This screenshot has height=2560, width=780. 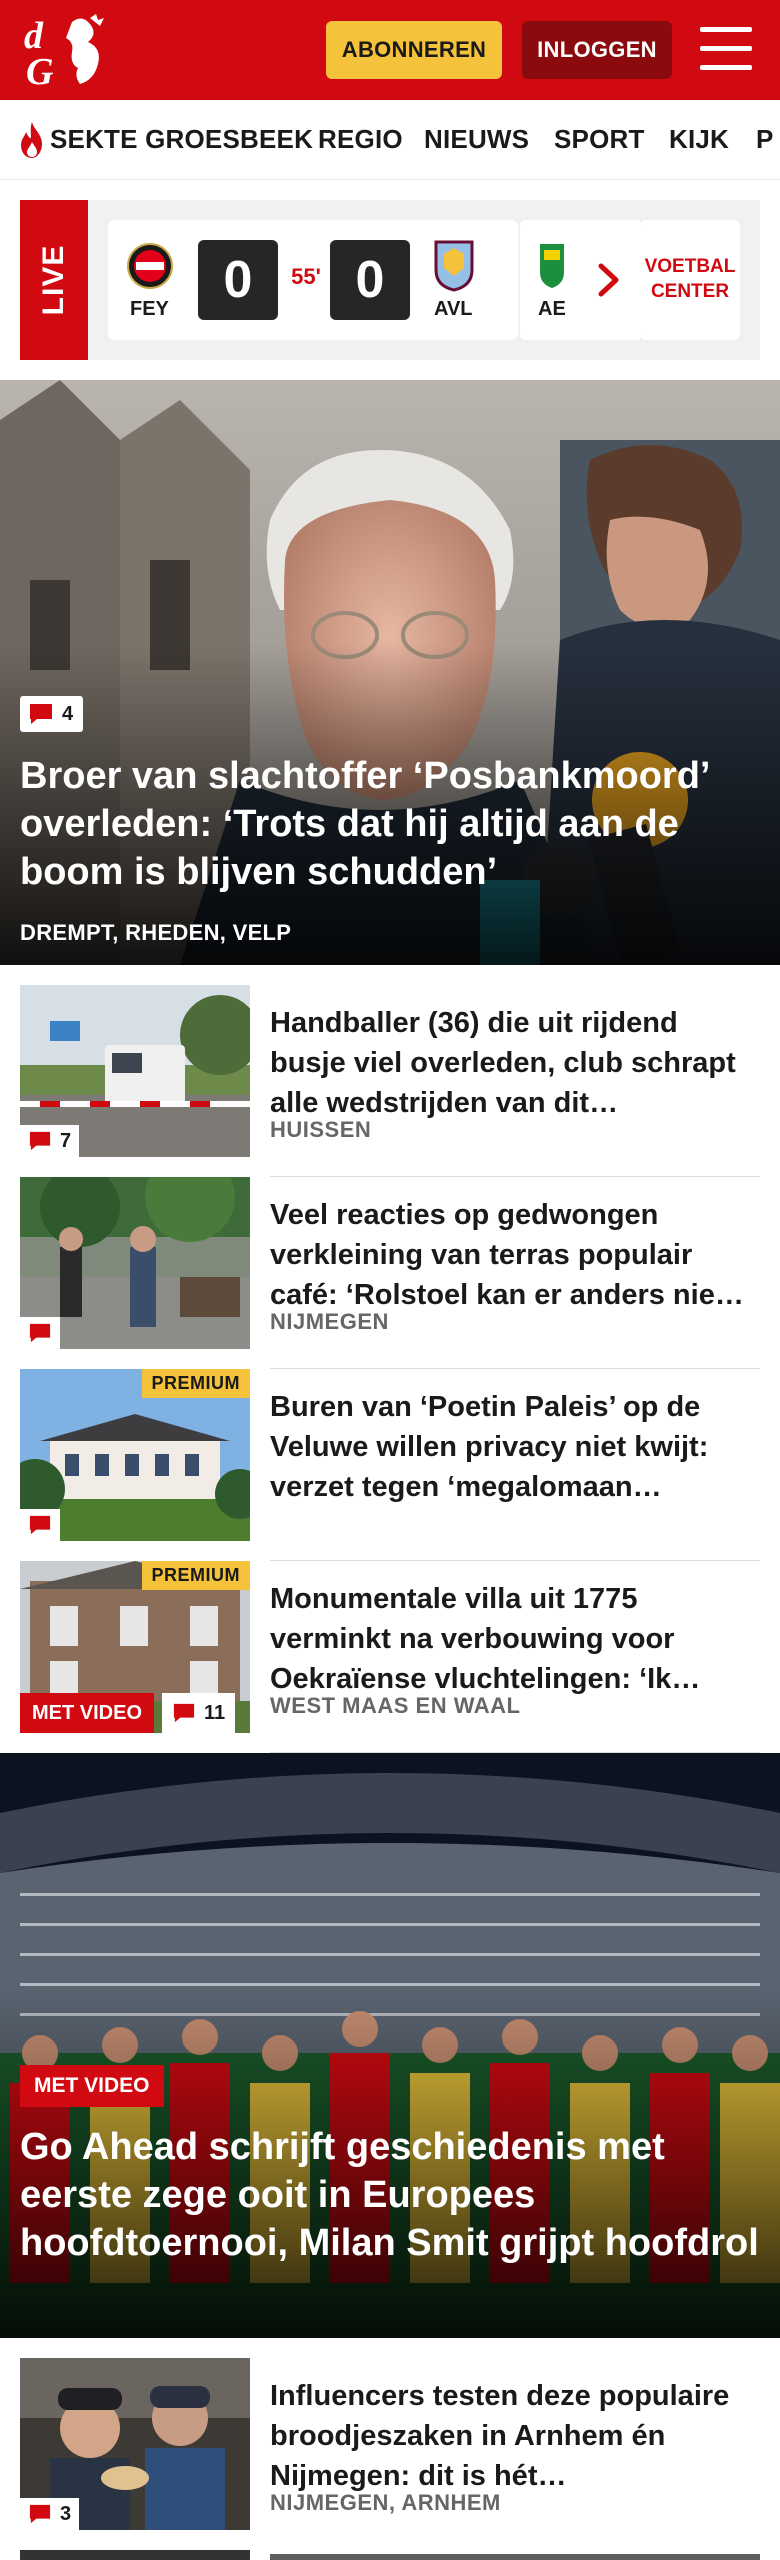 I want to click on article-thumbnail: PREMIUM MET VIDEO 11, so click(x=135, y=1647).